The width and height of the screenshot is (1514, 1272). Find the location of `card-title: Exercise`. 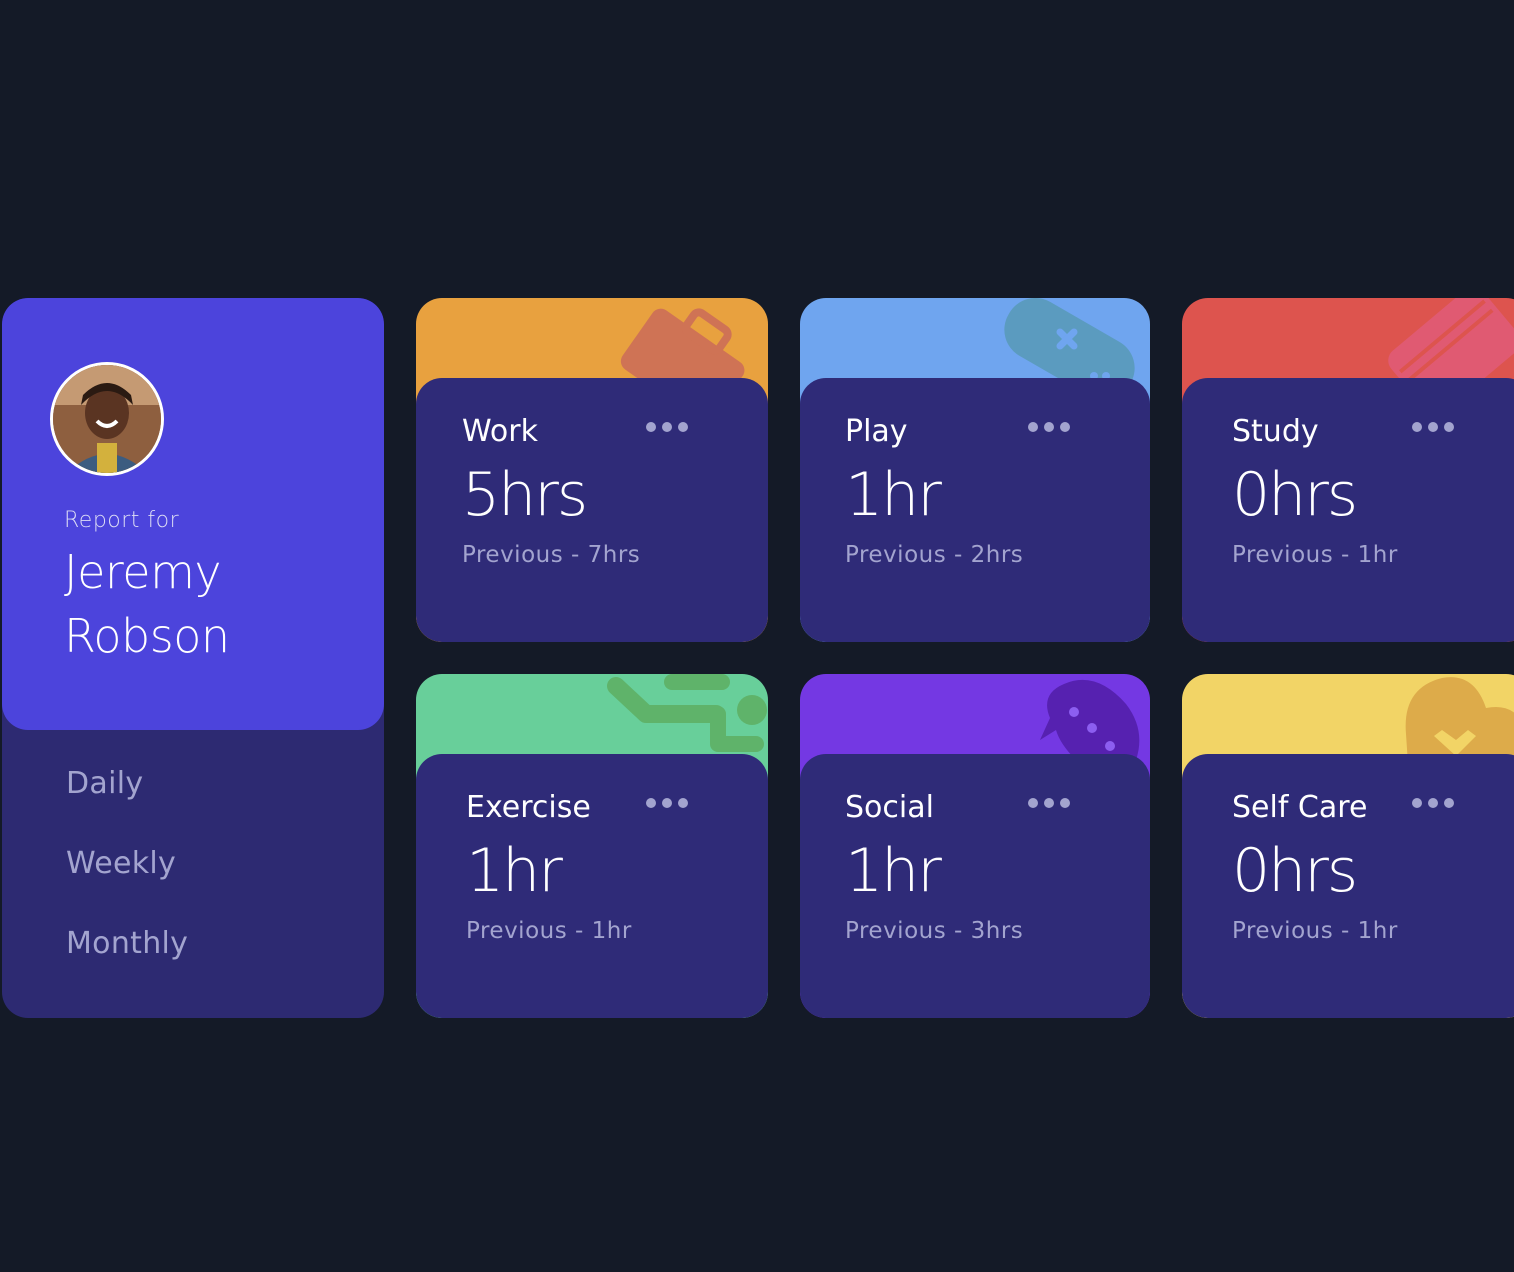

card-title: Exercise is located at coordinates (528, 807).